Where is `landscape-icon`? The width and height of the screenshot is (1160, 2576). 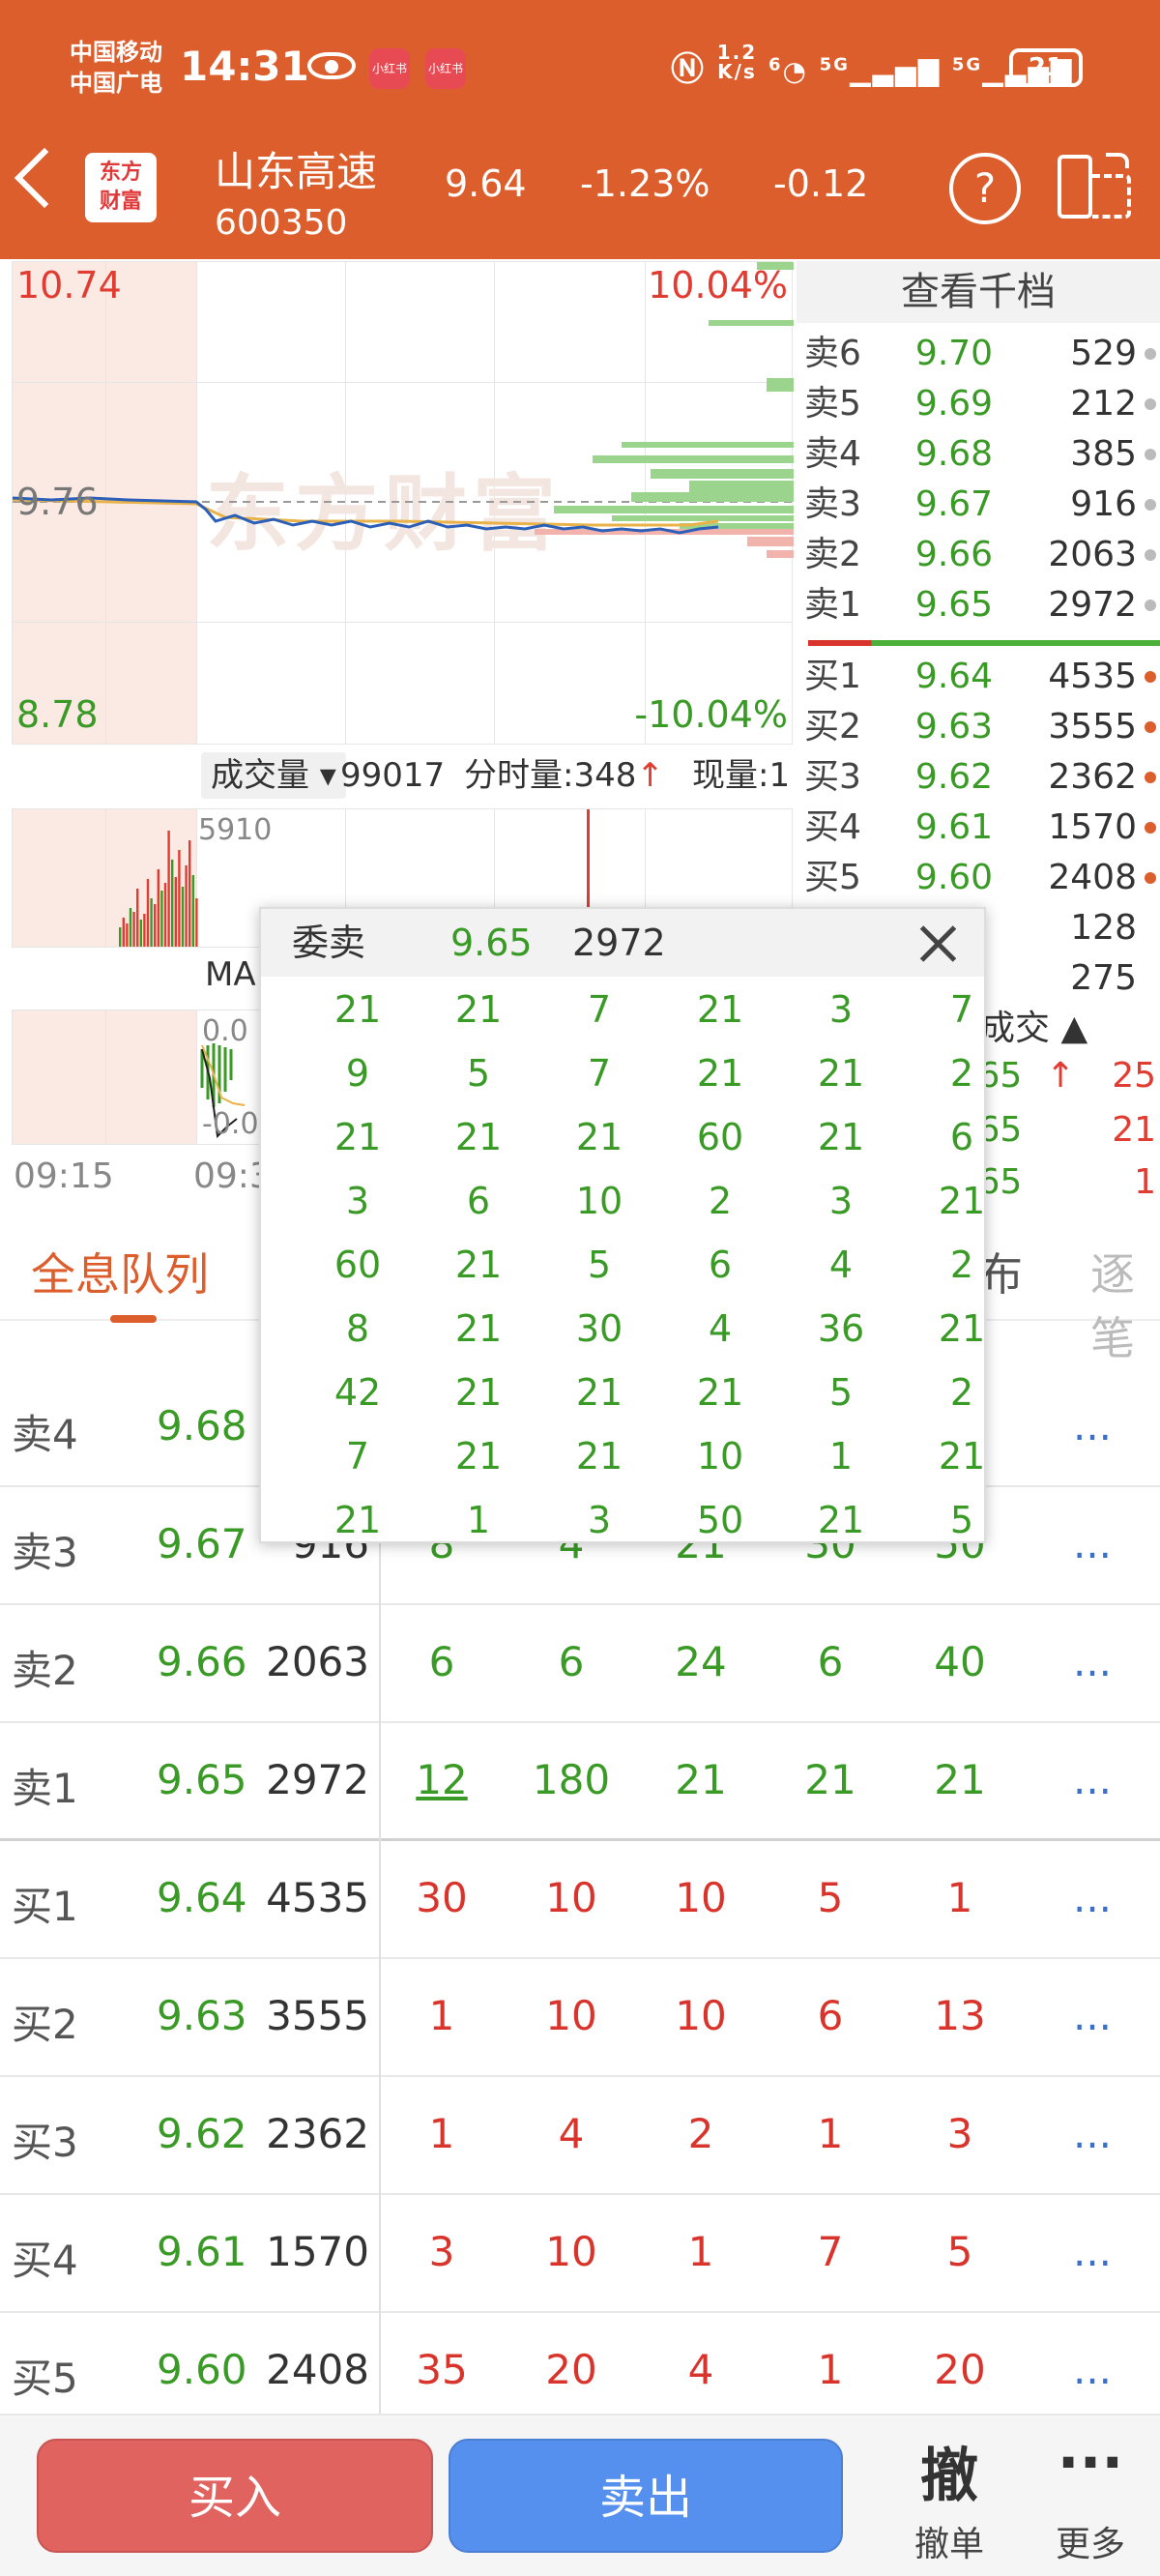 landscape-icon is located at coordinates (1094, 186).